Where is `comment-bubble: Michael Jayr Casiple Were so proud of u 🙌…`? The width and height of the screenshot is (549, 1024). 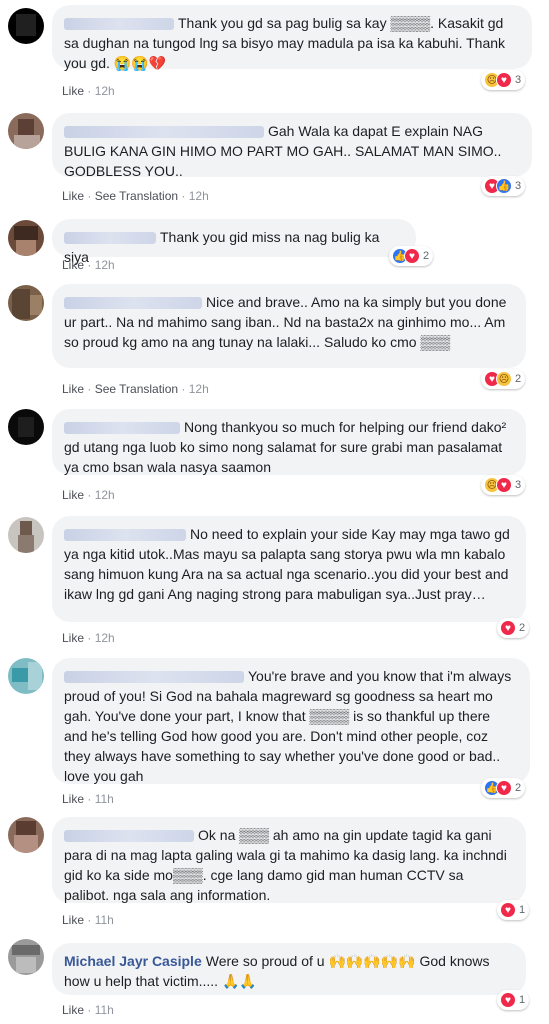 comment-bubble: Michael Jayr Casiple Were so proud of u 🙌… is located at coordinates (289, 969).